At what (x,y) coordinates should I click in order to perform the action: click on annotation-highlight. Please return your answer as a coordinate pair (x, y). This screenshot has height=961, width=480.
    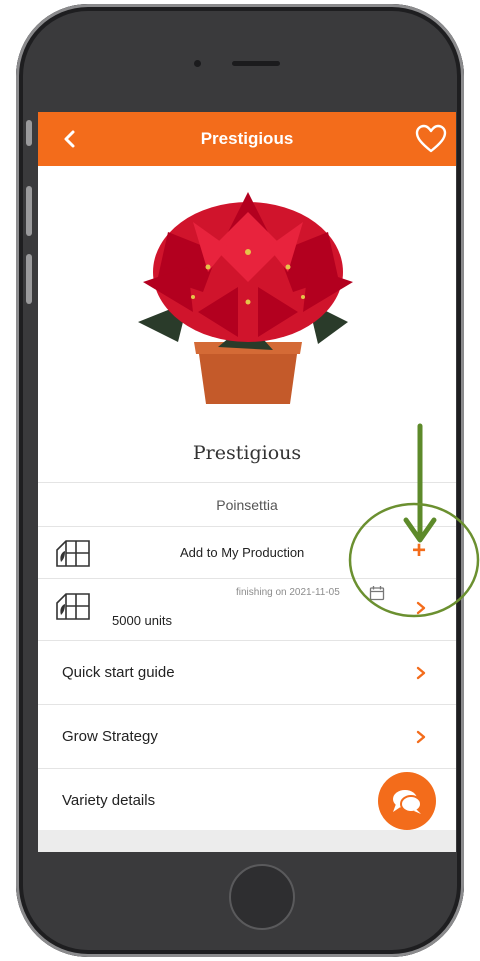
    Looking at the image, I should click on (414, 520).